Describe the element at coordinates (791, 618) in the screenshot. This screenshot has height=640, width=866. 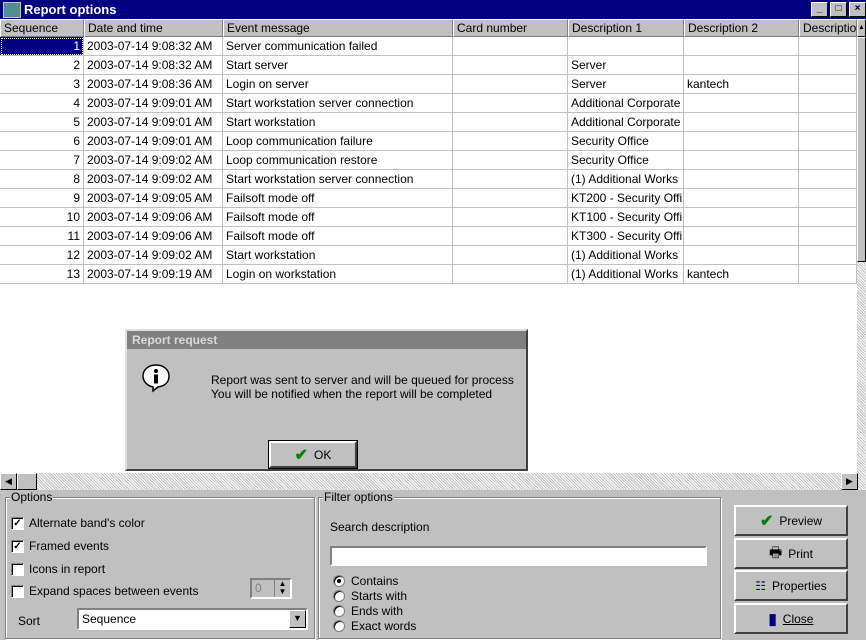
I see `close-button: ▮ Close` at that location.